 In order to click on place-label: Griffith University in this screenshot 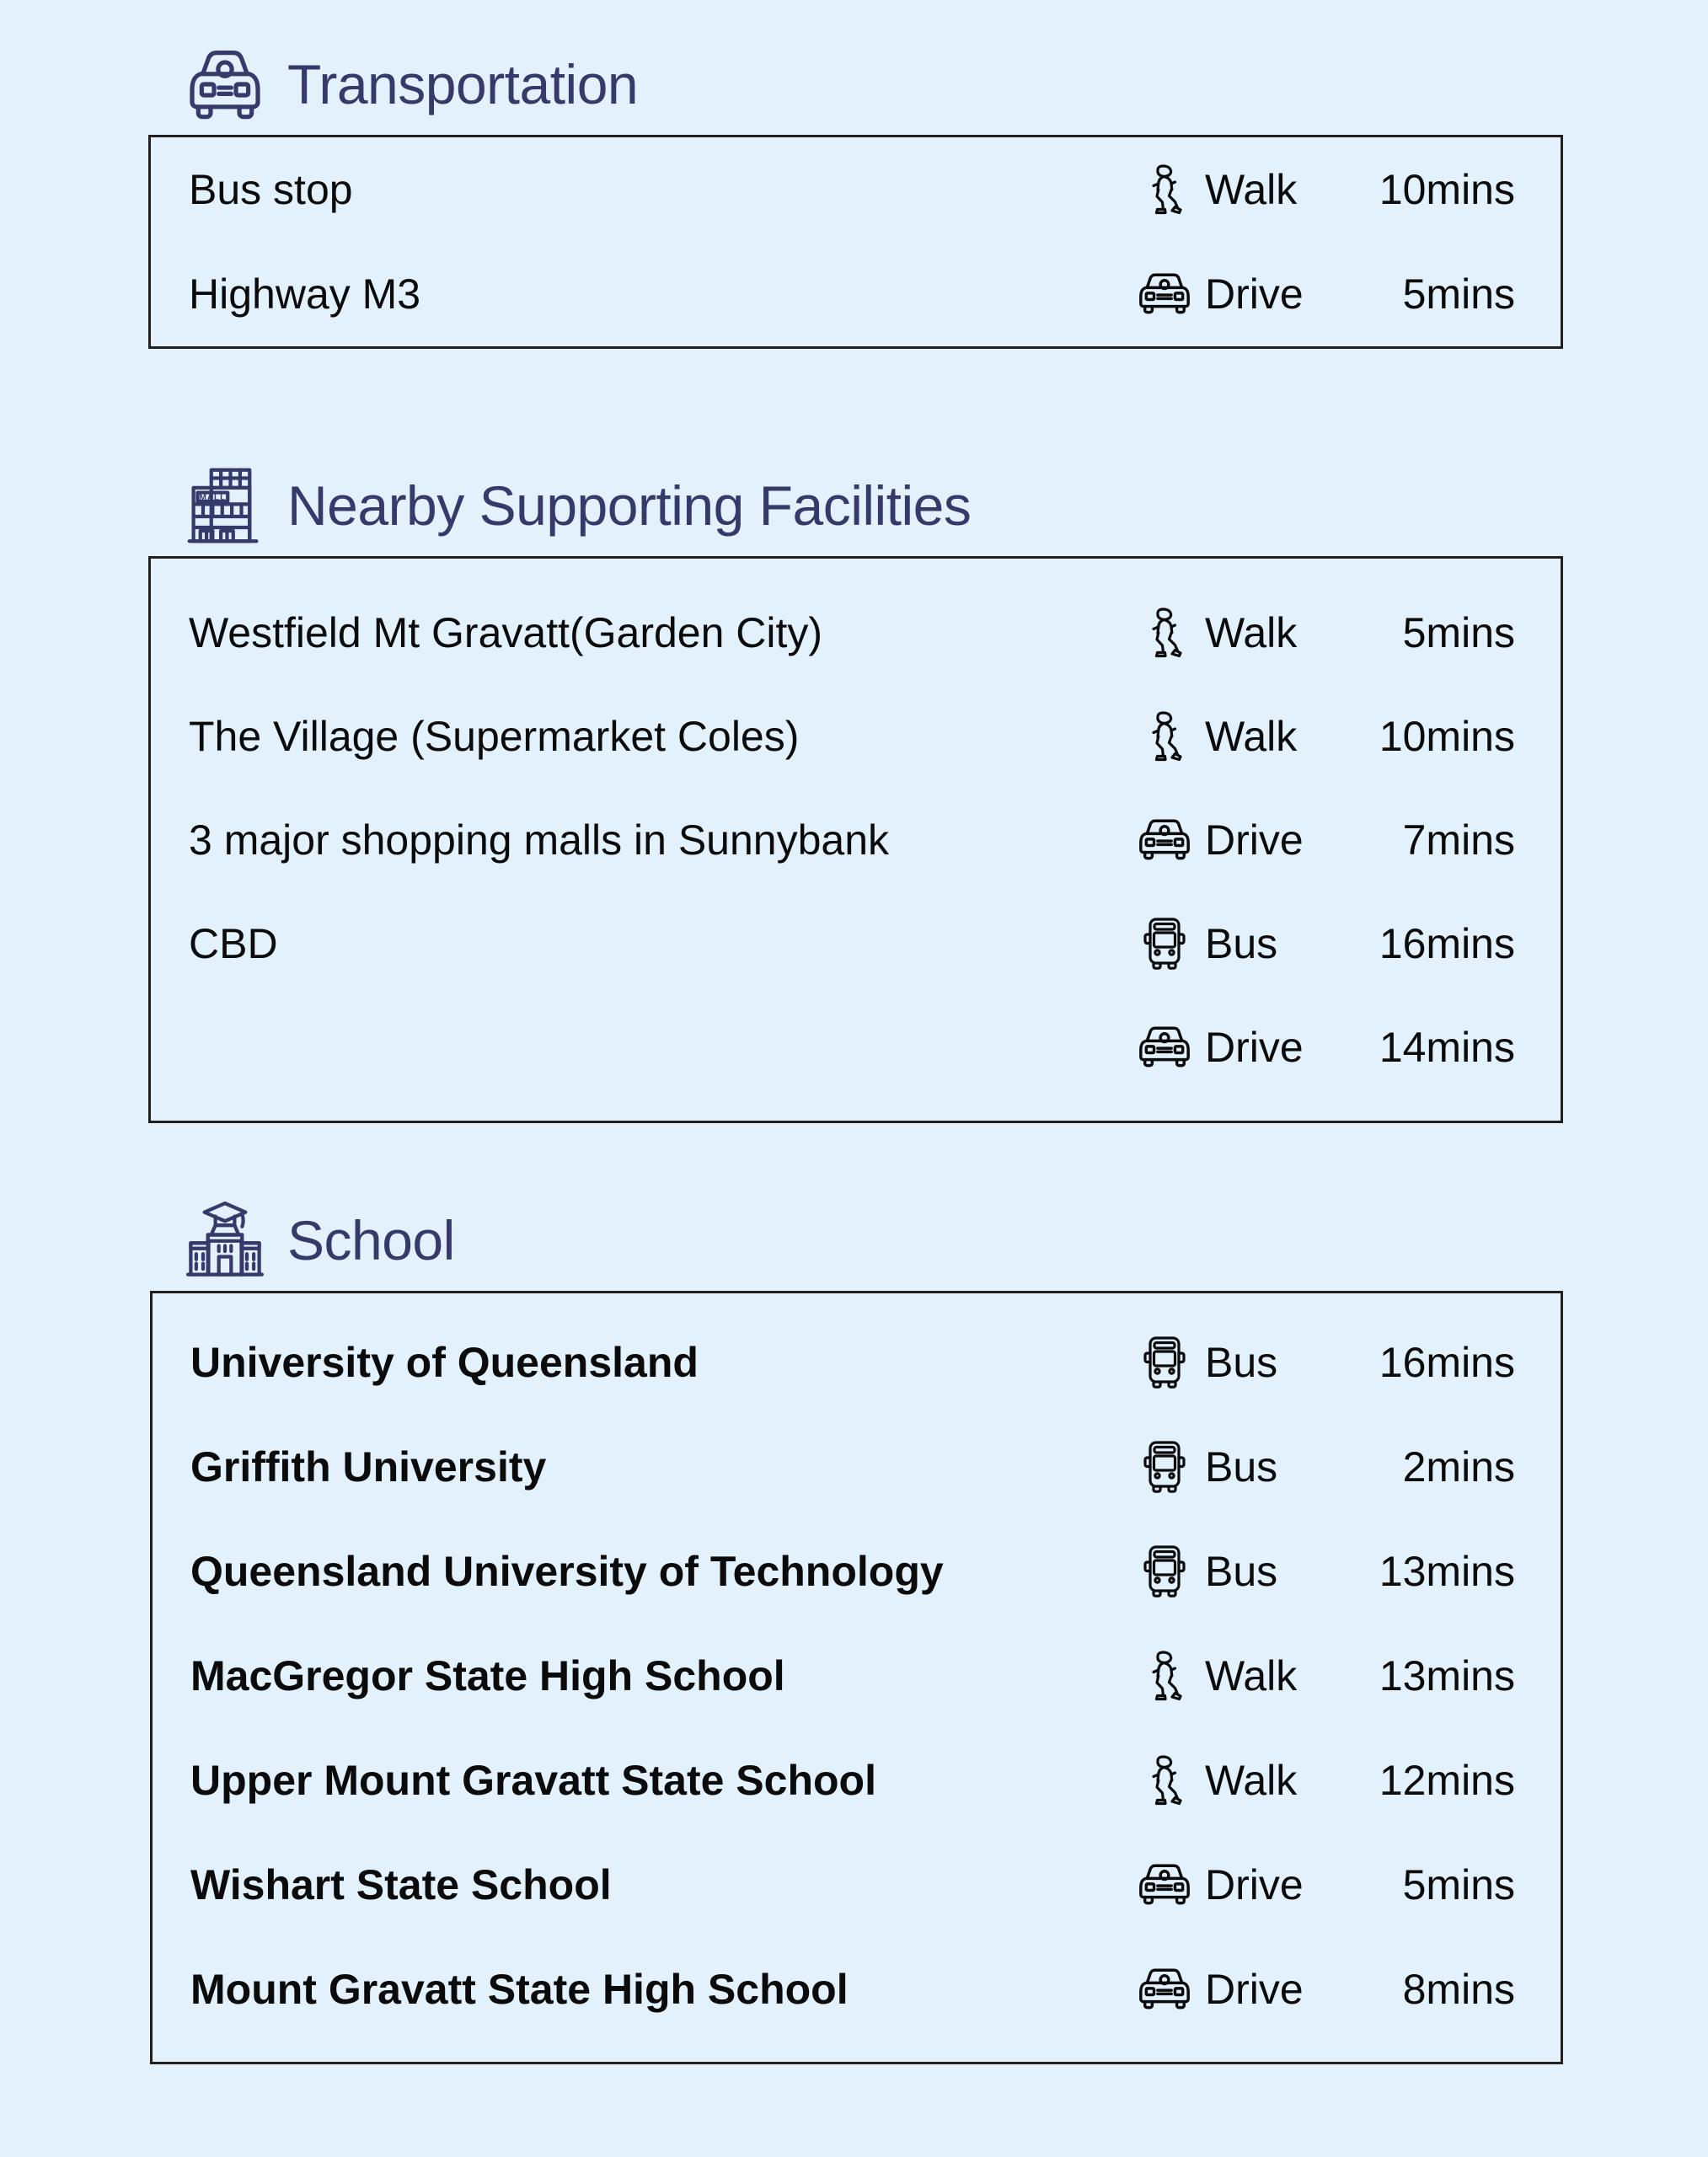, I will do `click(368, 1467)`.